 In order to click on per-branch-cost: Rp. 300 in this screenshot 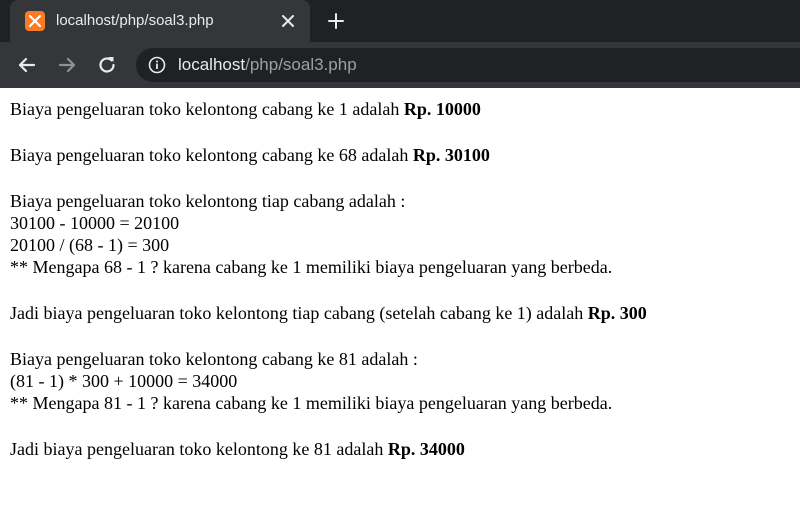, I will do `click(617, 313)`.